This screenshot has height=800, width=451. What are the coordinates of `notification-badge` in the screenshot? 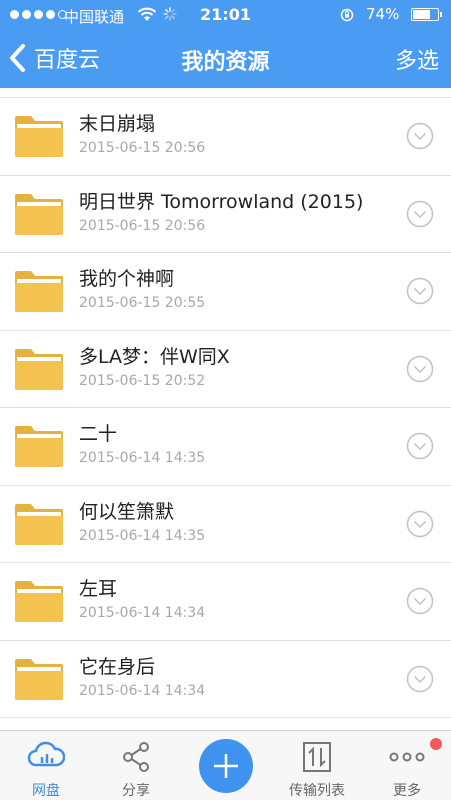 It's located at (436, 744).